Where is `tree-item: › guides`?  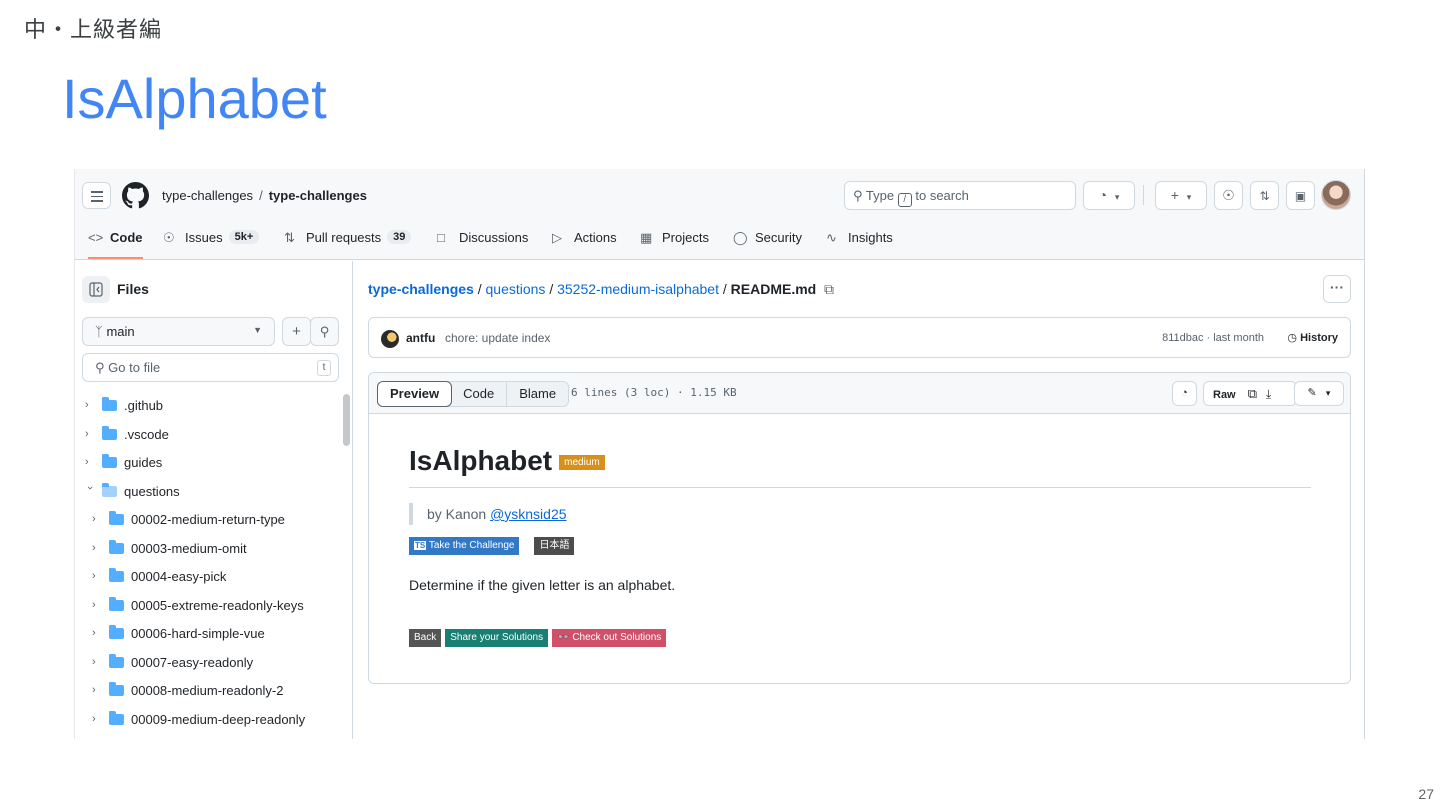
tree-item: › guides is located at coordinates (123, 462).